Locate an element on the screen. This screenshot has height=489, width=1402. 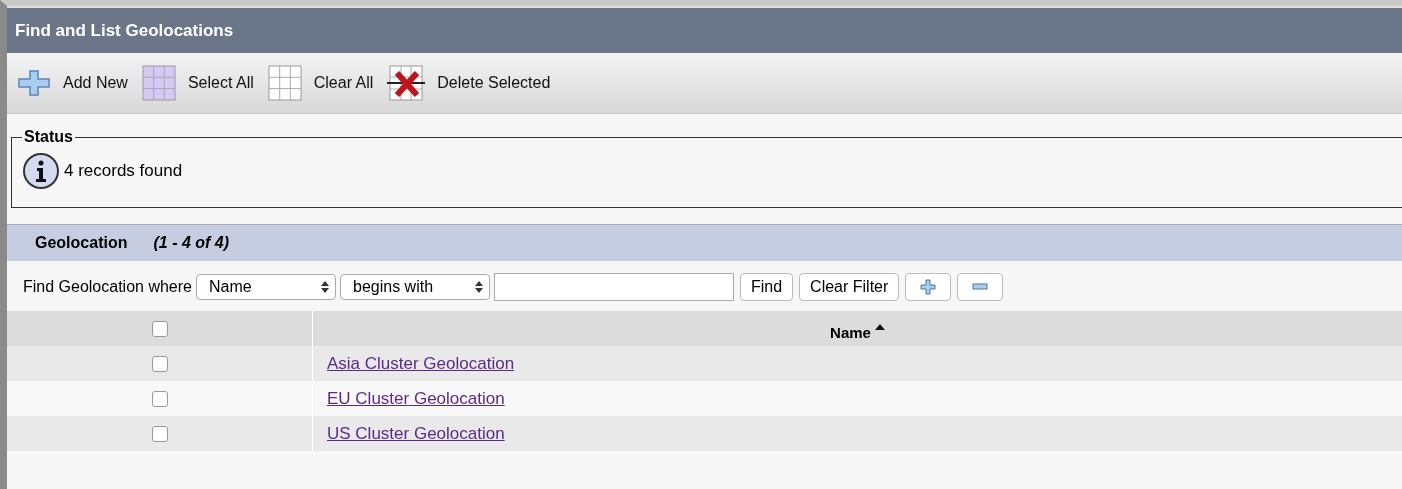
geolocation-link: US Cluster Geolocation is located at coordinates (416, 433).